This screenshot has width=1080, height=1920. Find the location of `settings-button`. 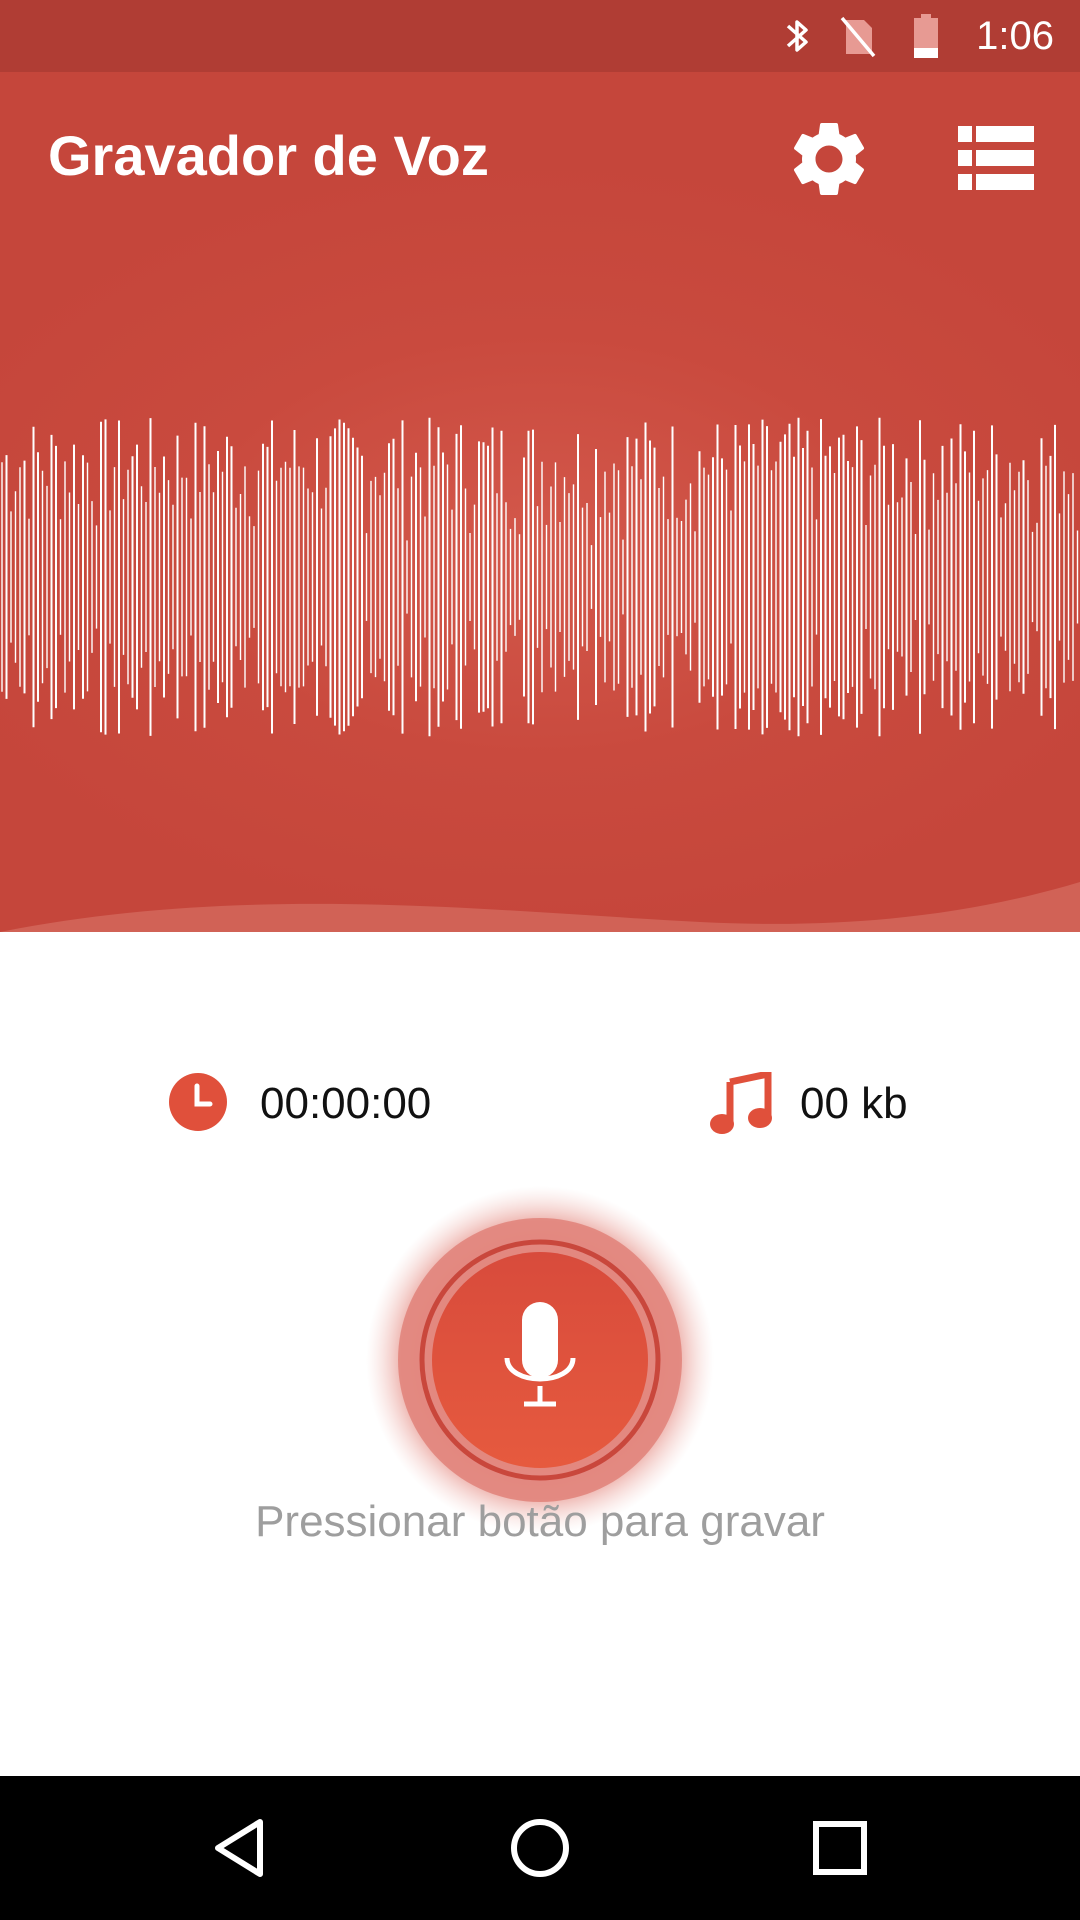

settings-button is located at coordinates (829, 159).